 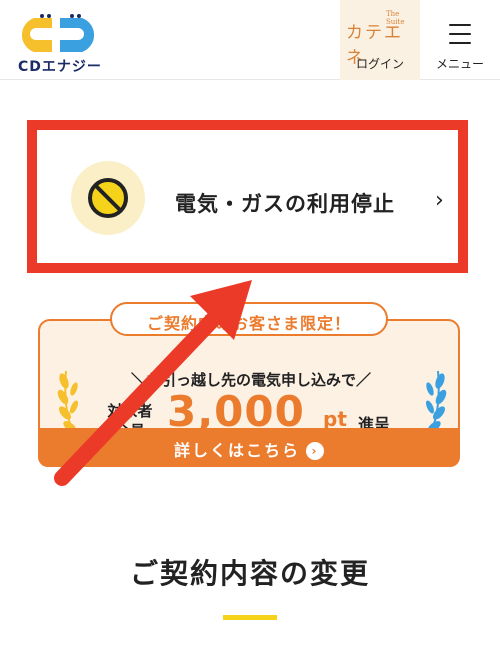 What do you see at coordinates (380, 40) in the screenshot?
I see `login-button: The Suite カテエネ ログイン` at bounding box center [380, 40].